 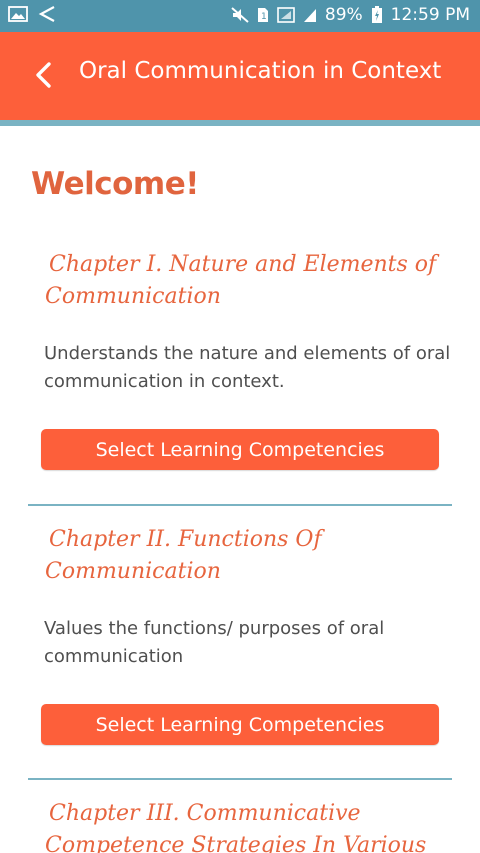 I want to click on sim-icon: 1, so click(x=263, y=15).